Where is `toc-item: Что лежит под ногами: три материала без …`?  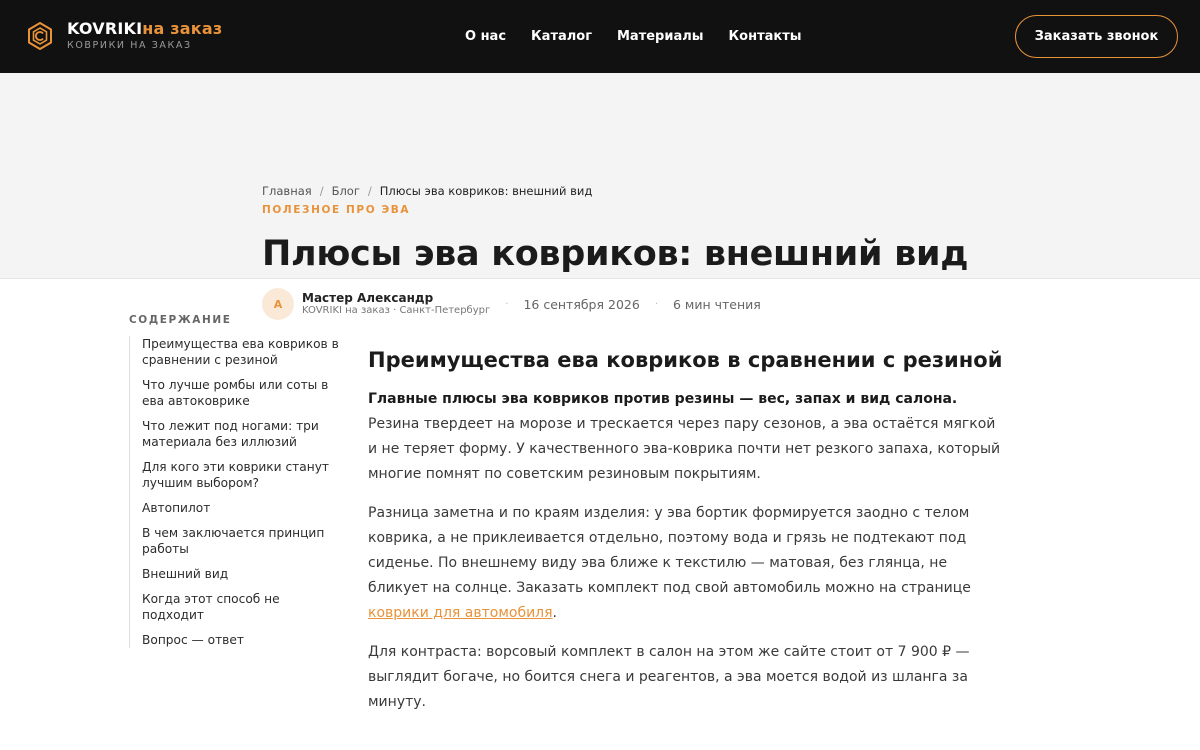 toc-item: Что лежит под ногами: три материала без … is located at coordinates (240, 434).